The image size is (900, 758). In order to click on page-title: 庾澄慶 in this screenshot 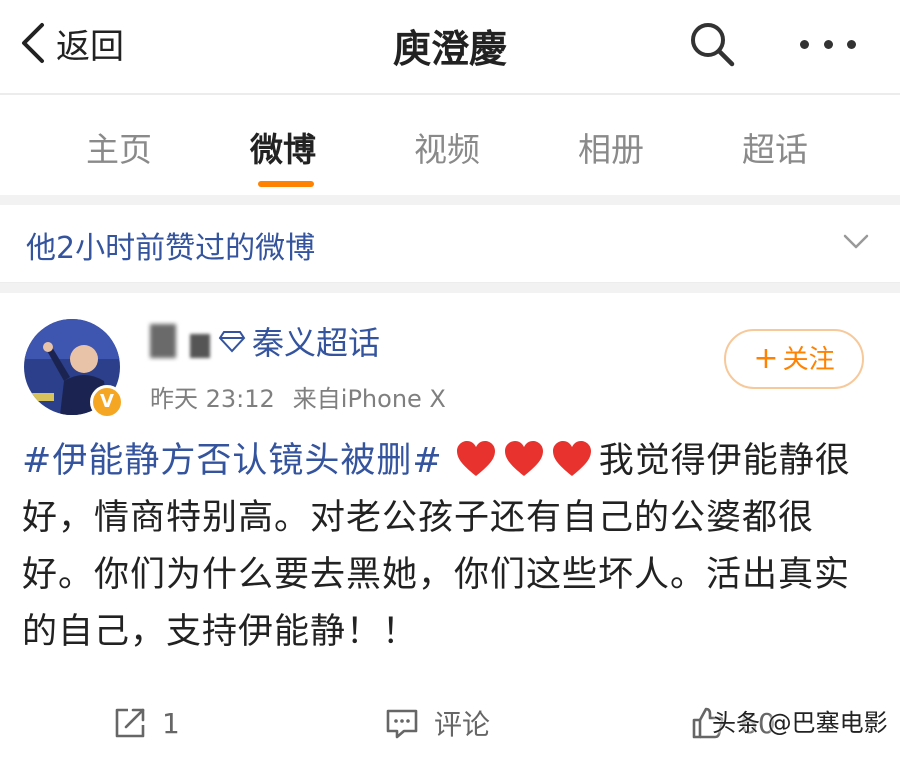, I will do `click(449, 49)`.